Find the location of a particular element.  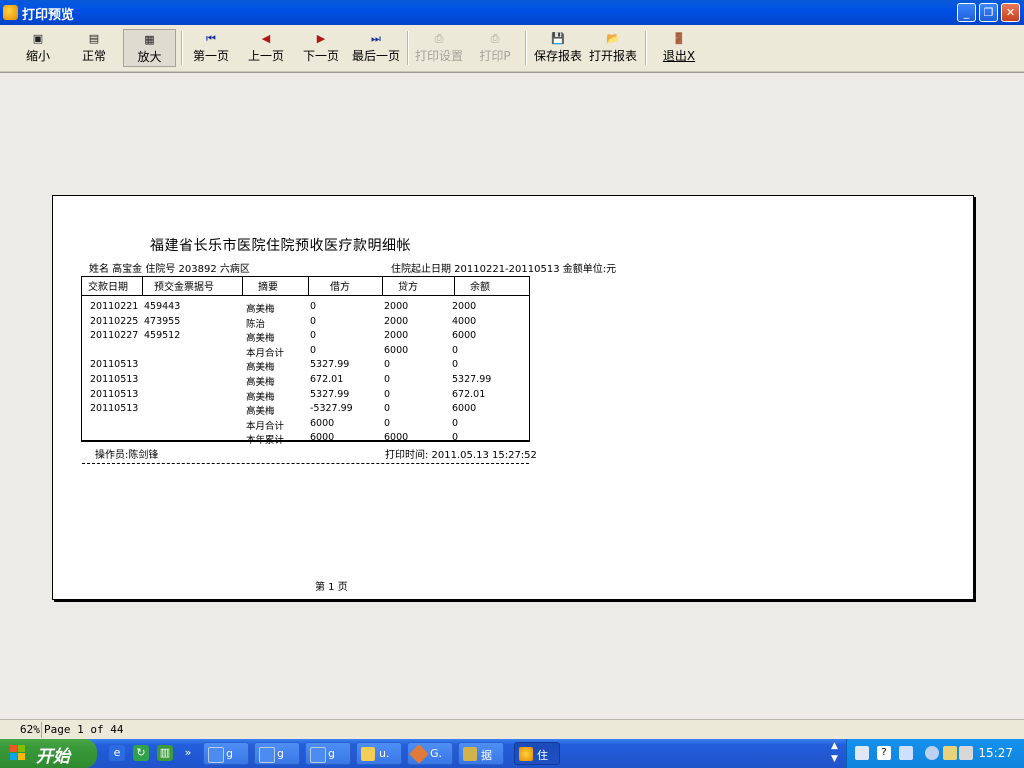

save-report-button: 💾 保存报表 is located at coordinates (558, 48).